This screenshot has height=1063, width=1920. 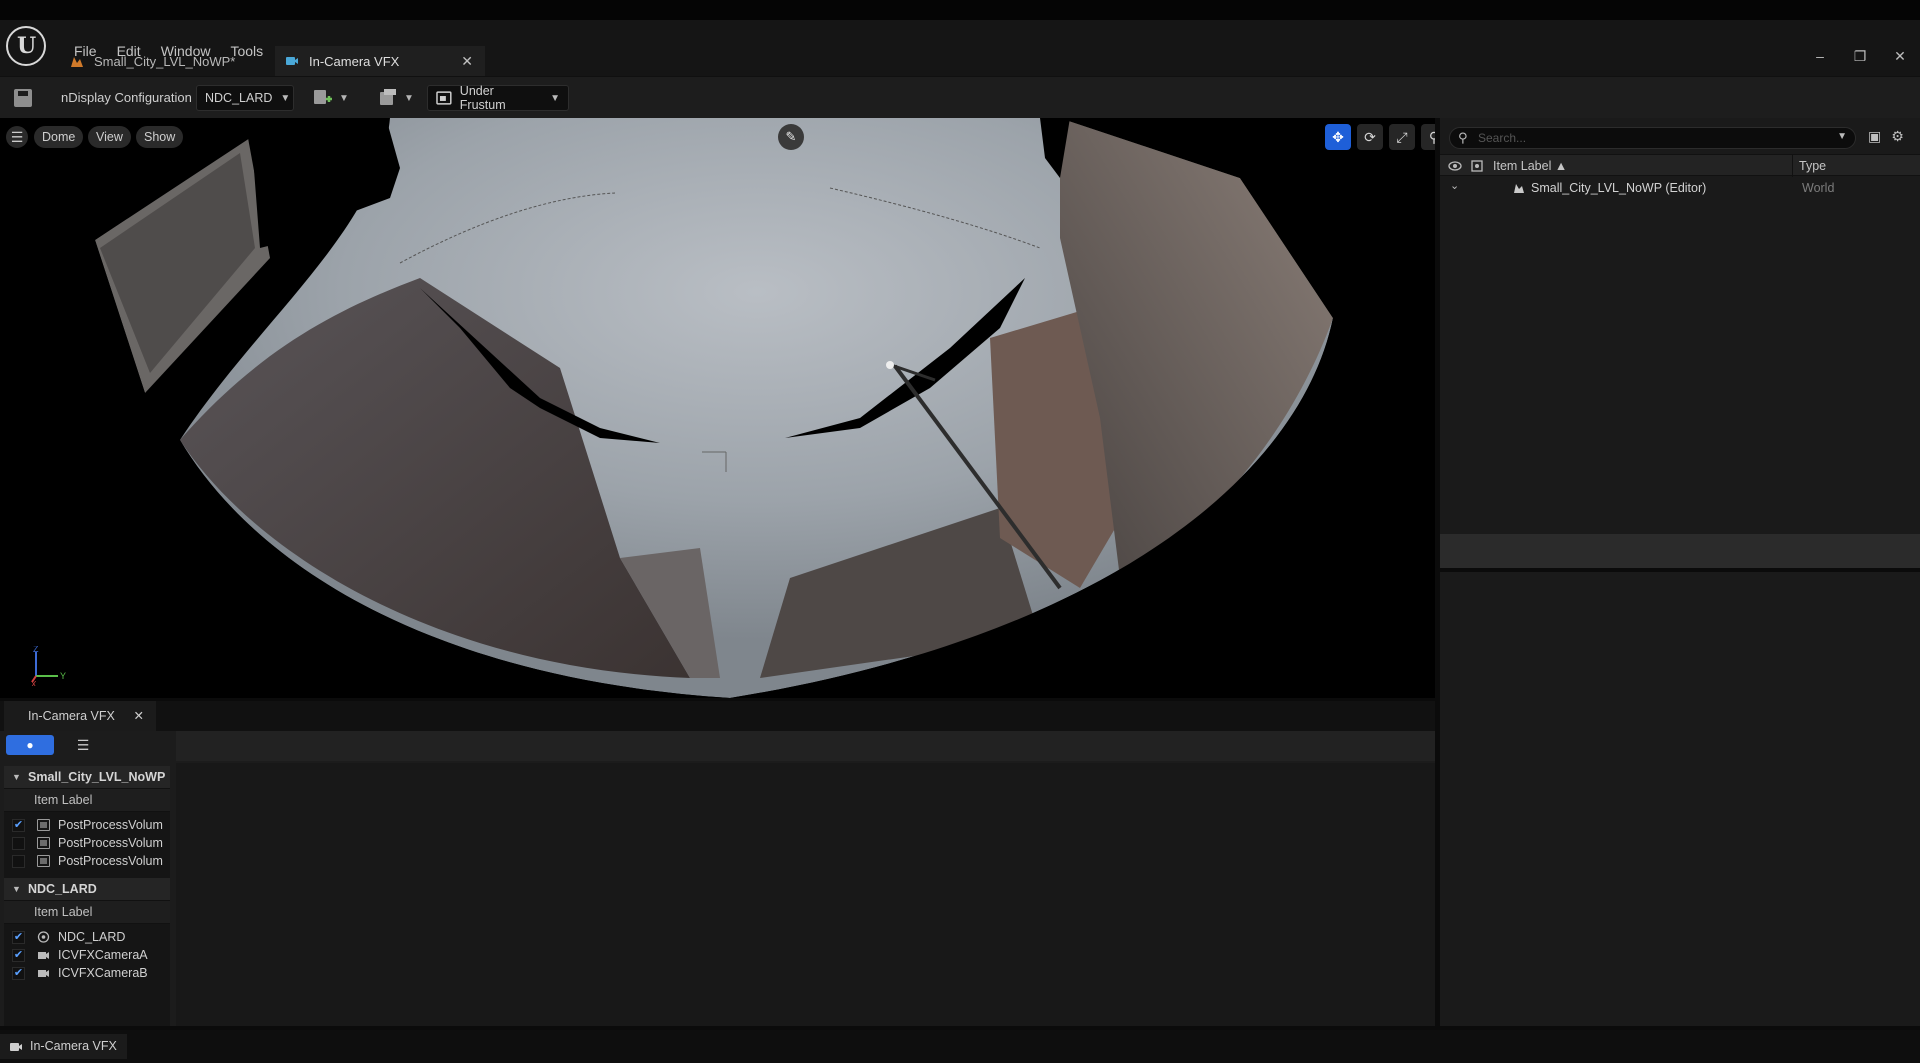 I want to click on add-actor-icon, so click(x=323, y=97).